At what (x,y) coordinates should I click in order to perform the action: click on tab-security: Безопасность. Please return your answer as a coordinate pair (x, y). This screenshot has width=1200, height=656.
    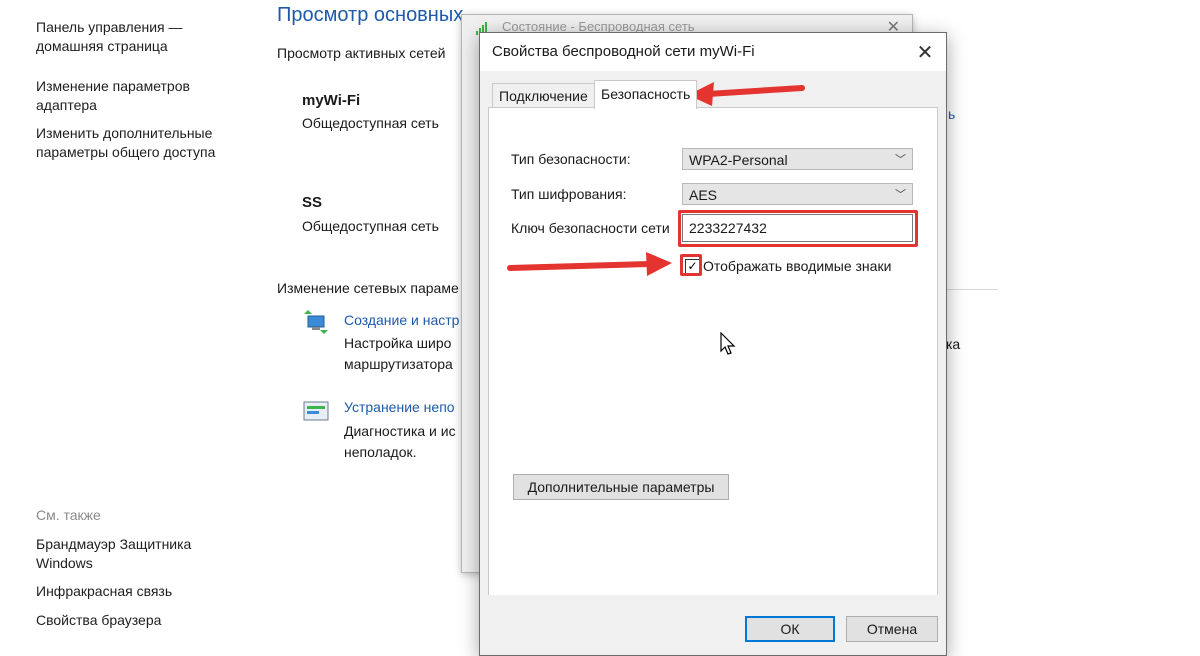
    Looking at the image, I should click on (646, 94).